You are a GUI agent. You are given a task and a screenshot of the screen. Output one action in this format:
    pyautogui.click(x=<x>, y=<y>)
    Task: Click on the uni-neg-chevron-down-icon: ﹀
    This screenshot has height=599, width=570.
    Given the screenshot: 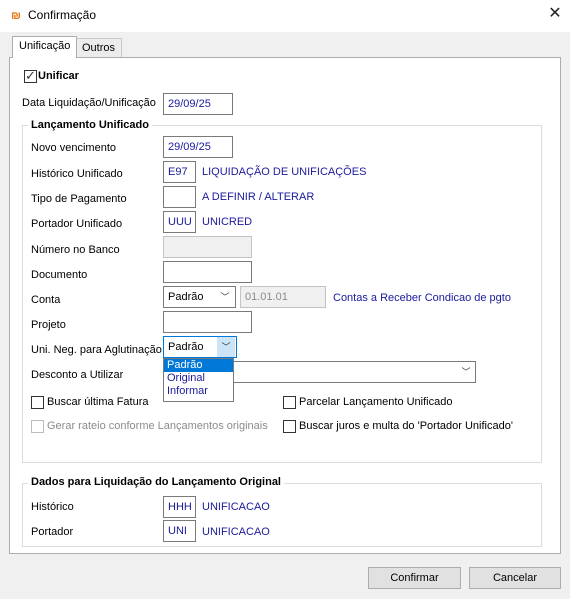 What is the action you would take?
    pyautogui.click(x=226, y=347)
    